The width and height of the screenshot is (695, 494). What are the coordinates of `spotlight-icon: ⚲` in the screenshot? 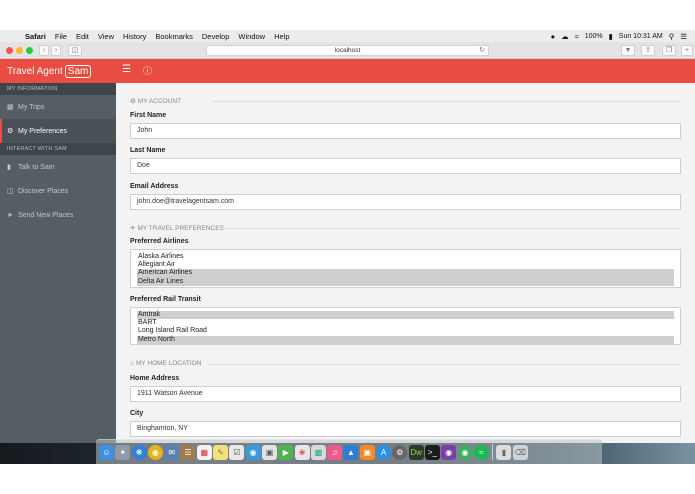 It's located at (672, 36).